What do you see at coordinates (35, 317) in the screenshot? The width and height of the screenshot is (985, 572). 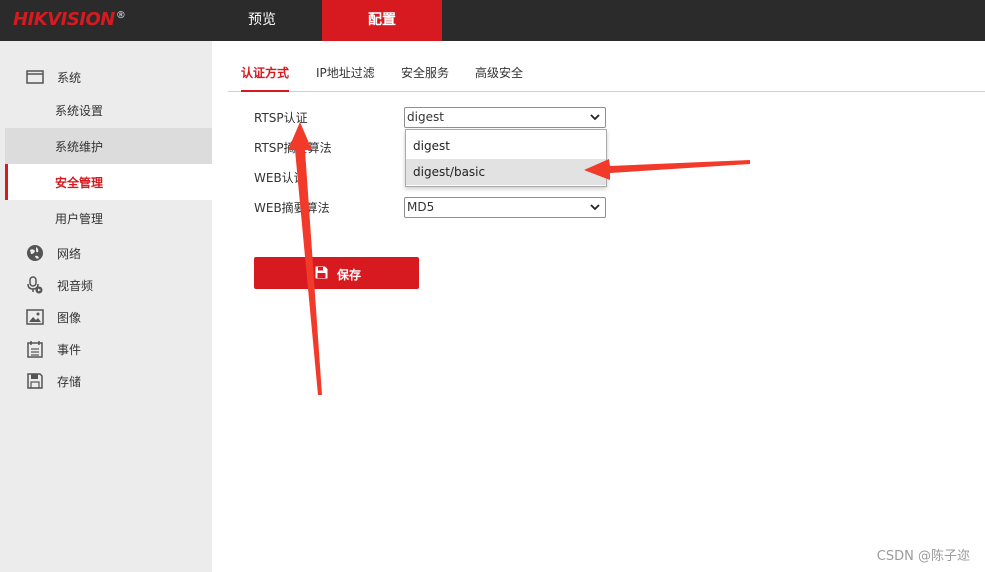 I see `image-icon` at bounding box center [35, 317].